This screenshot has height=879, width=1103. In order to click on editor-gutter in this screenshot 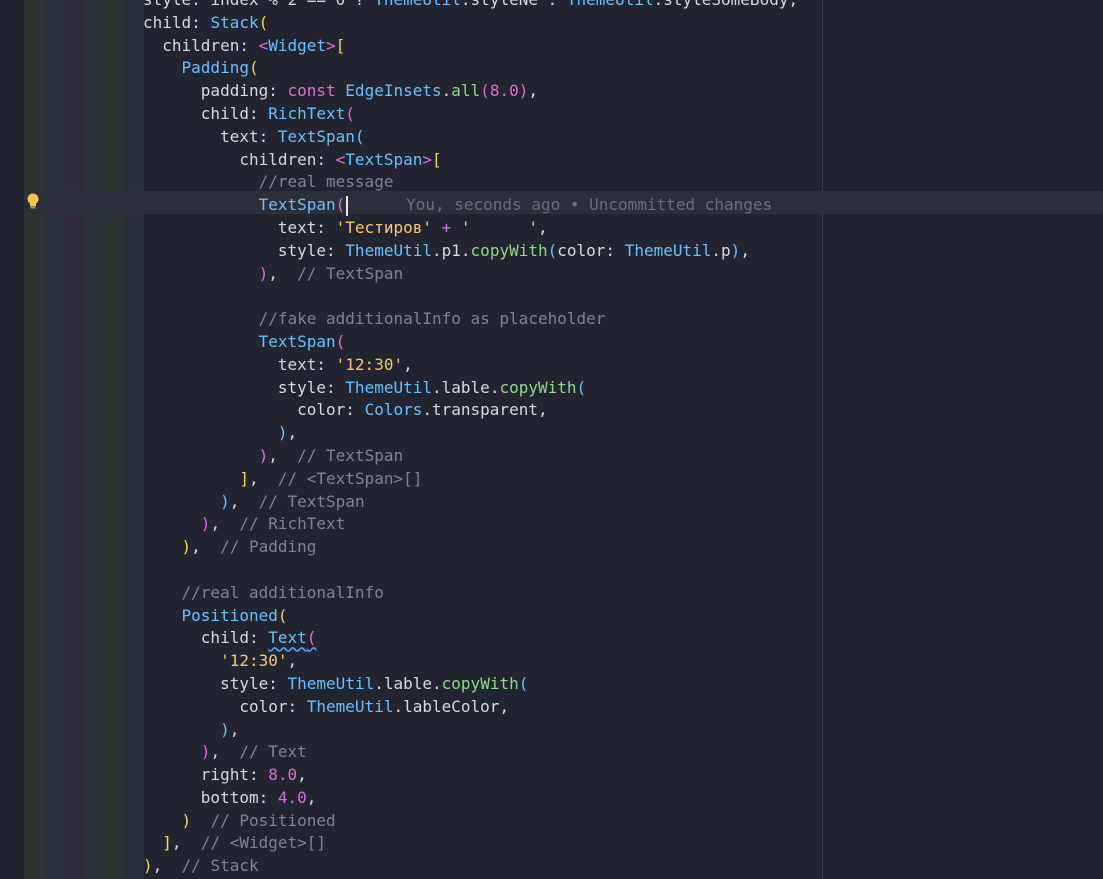, I will do `click(12, 439)`.